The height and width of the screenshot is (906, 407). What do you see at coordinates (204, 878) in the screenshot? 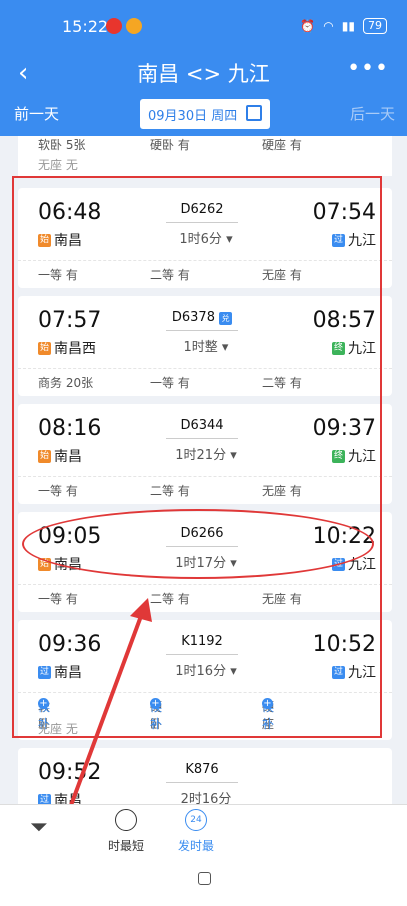
I see `home-button-icon` at bounding box center [204, 878].